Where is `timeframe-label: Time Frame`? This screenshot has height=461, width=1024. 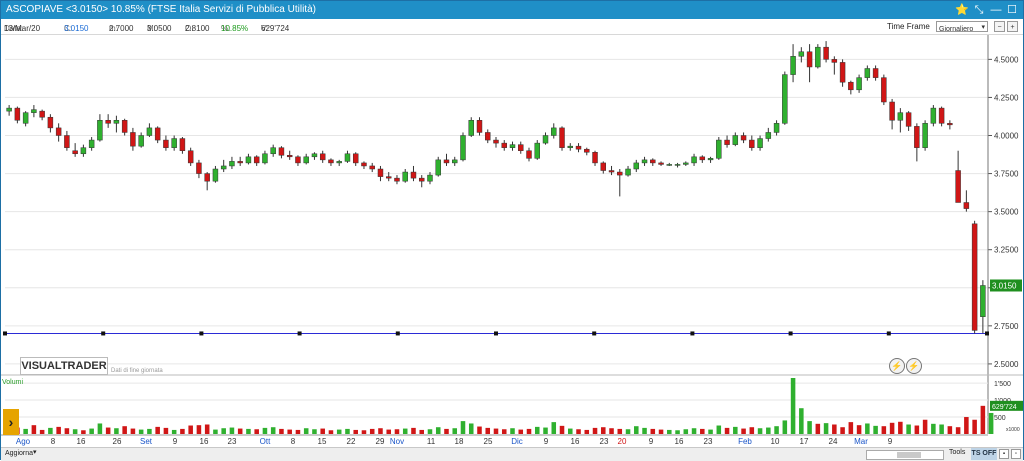 timeframe-label: Time Frame is located at coordinates (908, 26).